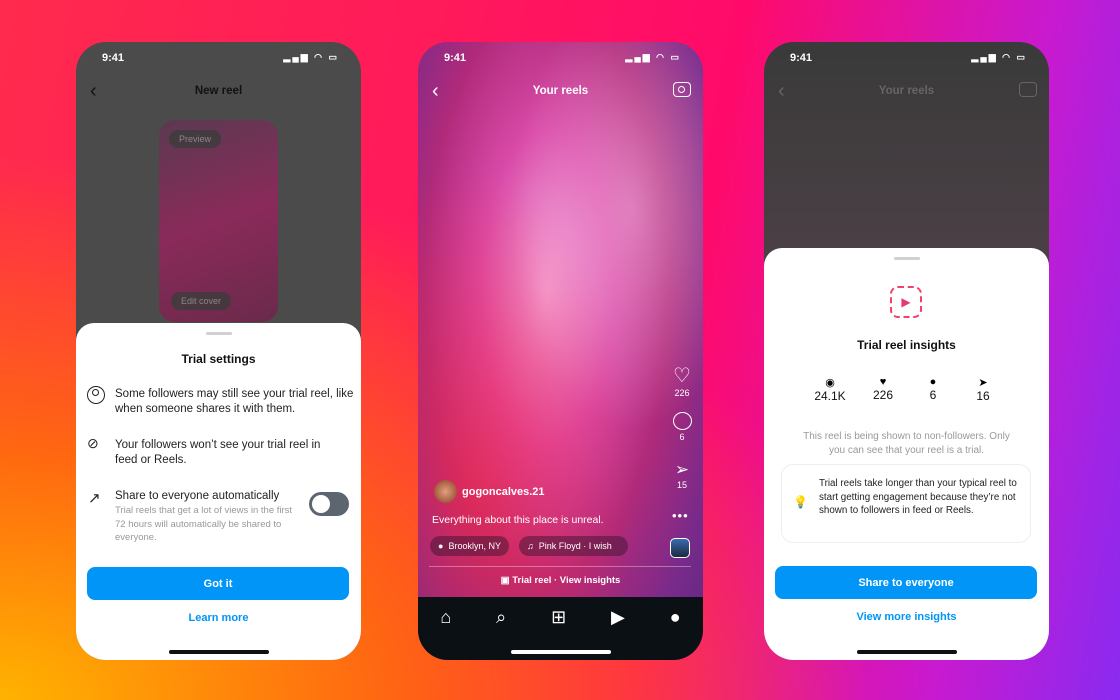 This screenshot has height=700, width=1120. I want to click on comment-button: 6, so click(682, 427).